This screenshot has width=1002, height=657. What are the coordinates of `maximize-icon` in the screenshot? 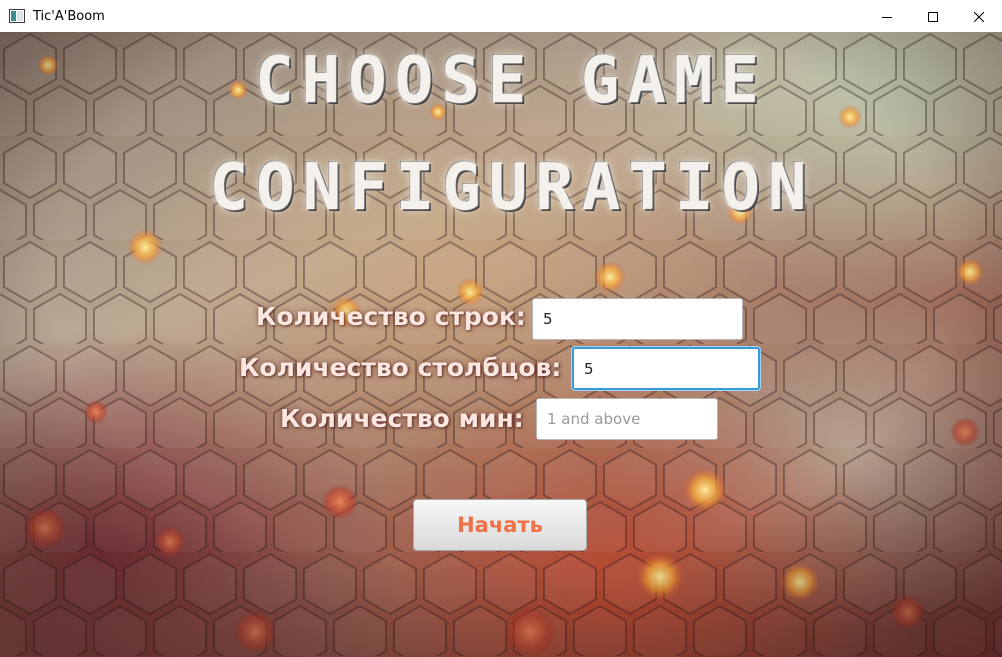 It's located at (933, 16).